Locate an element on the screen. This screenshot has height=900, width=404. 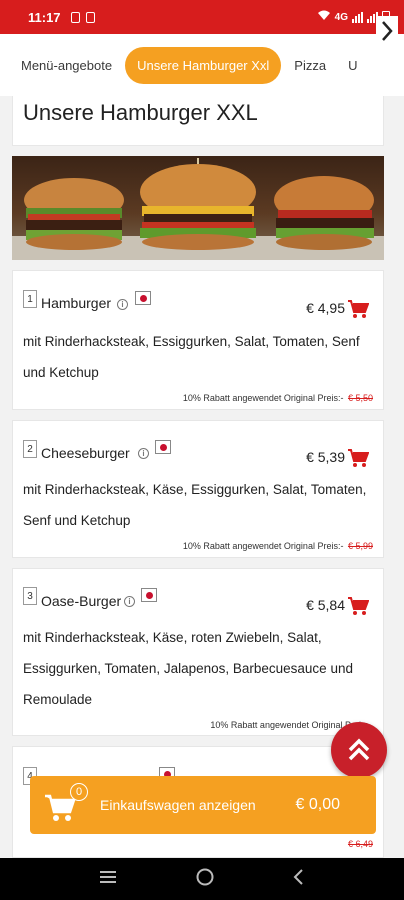
section-title: Unsere Hamburger XXL is located at coordinates (140, 112).